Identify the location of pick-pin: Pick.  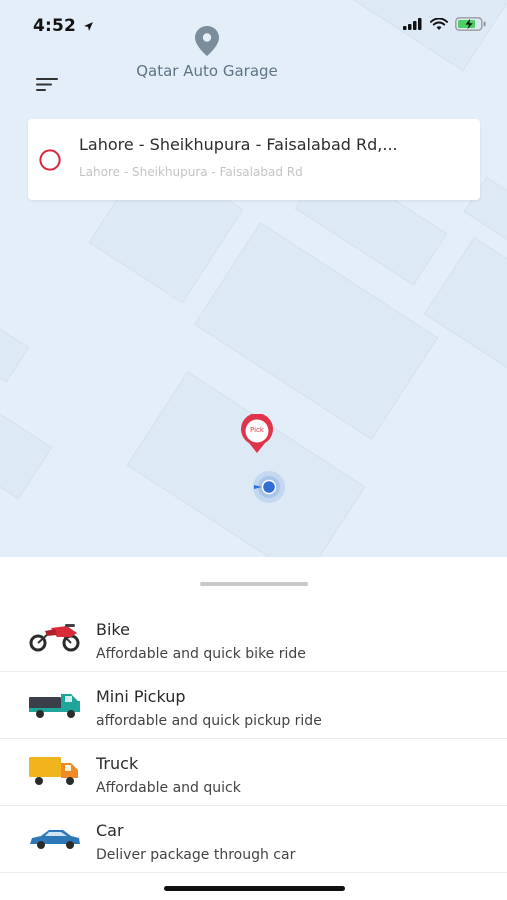
(257, 433).